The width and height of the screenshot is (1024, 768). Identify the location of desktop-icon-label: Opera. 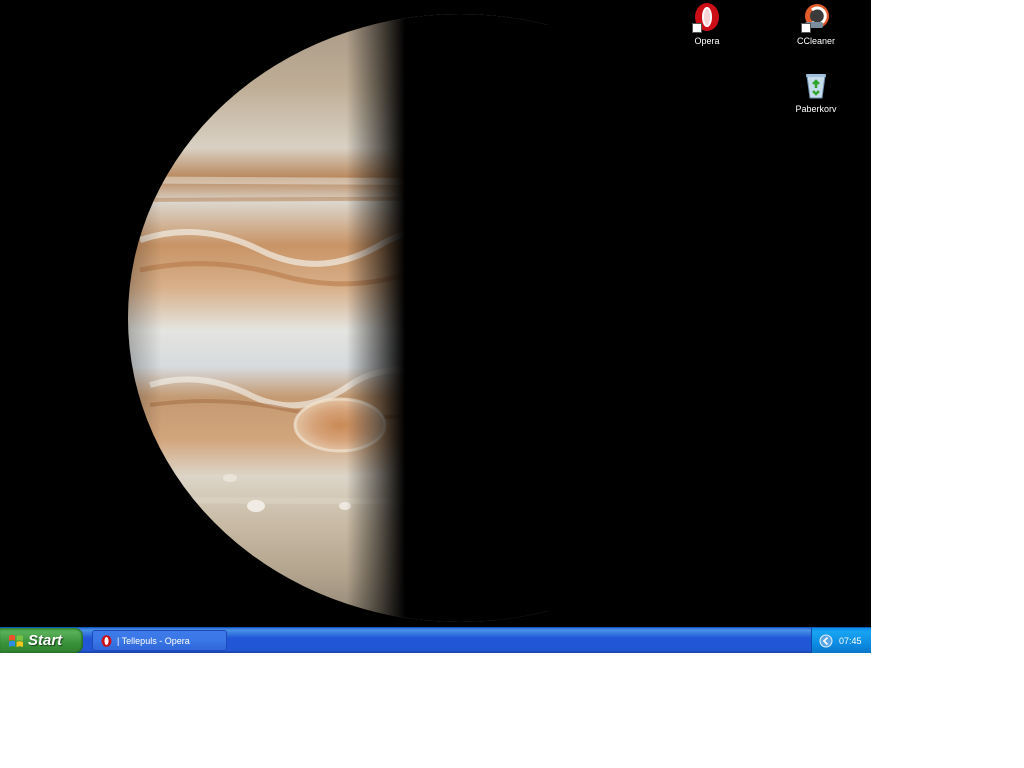
(707, 41).